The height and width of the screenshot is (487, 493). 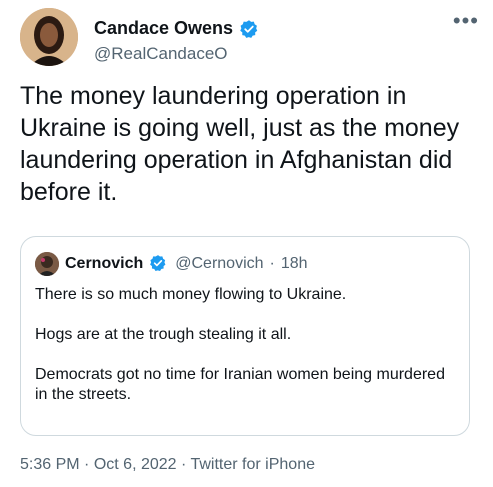 What do you see at coordinates (252, 464) in the screenshot?
I see `tweet-source: Twitter for iPhone` at bounding box center [252, 464].